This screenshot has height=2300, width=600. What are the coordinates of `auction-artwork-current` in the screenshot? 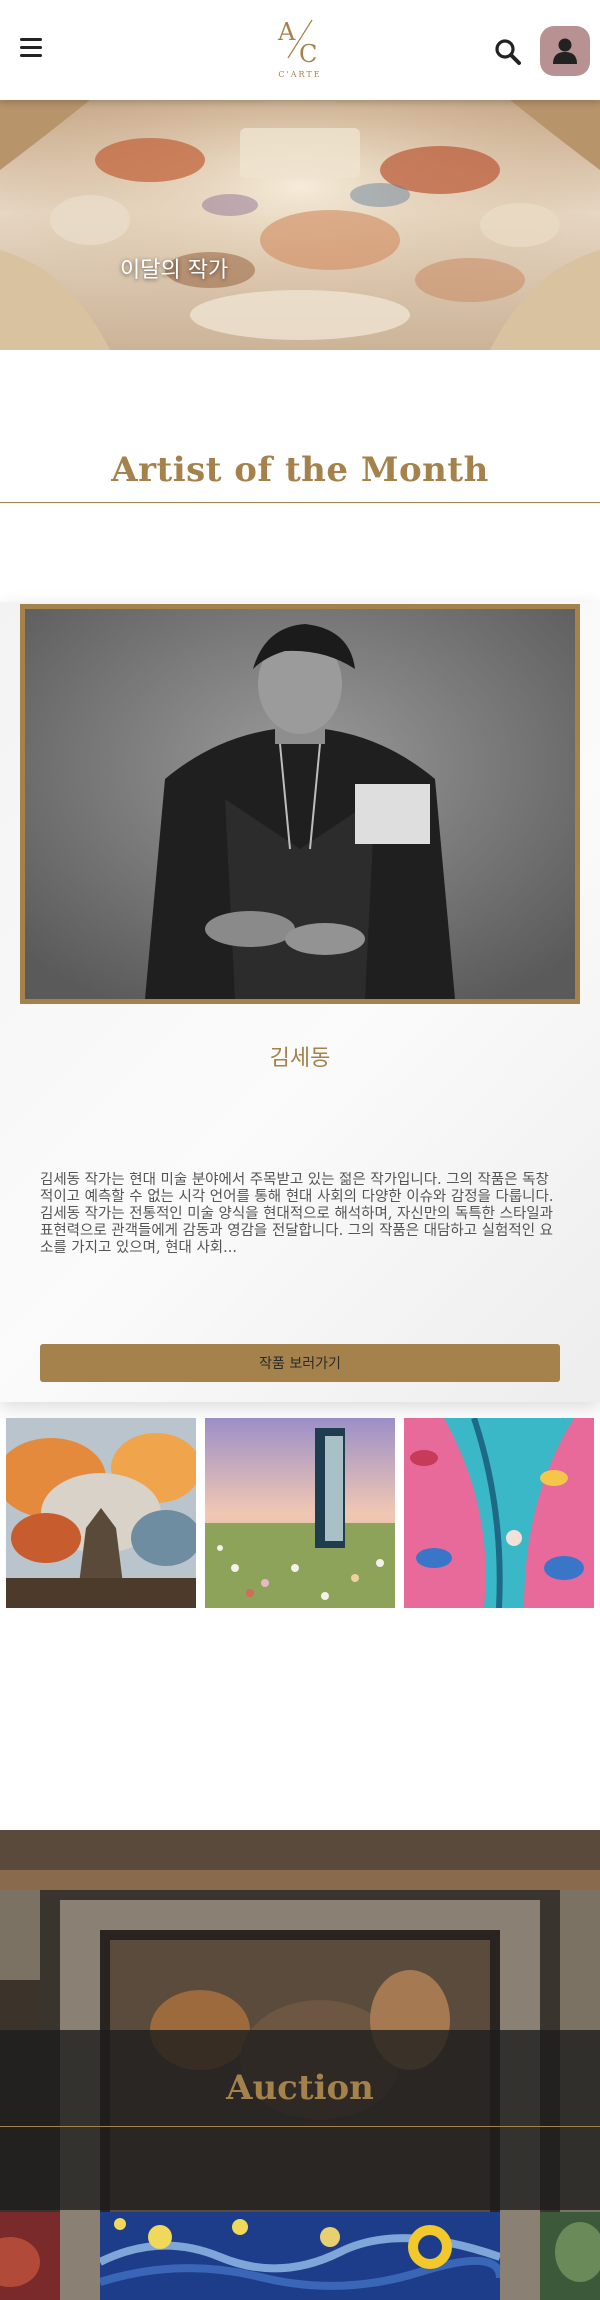 It's located at (300, 2256).